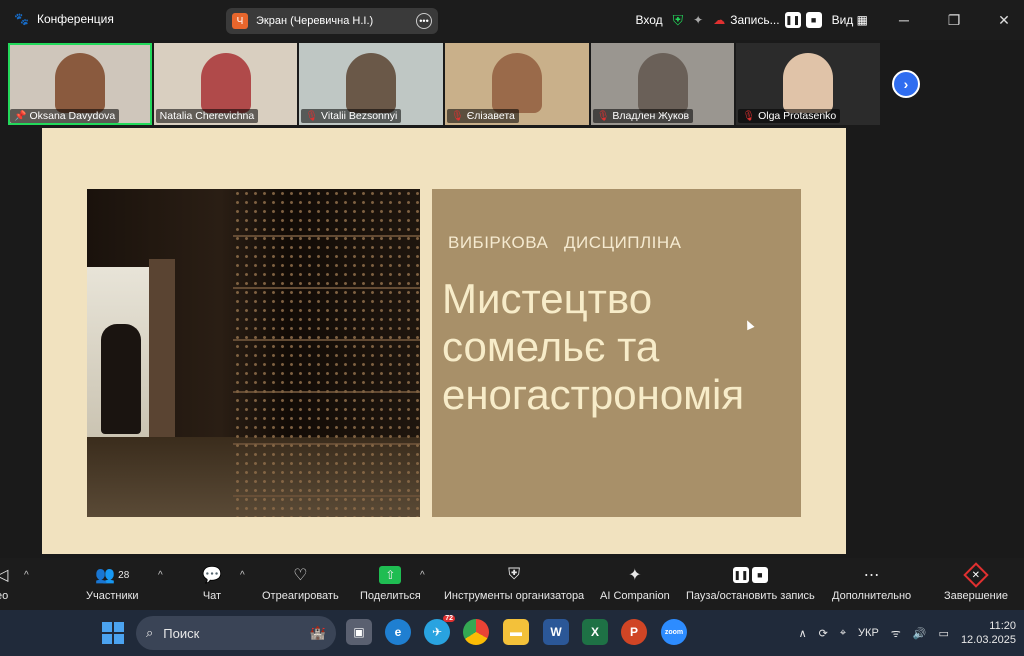 This screenshot has width=1024, height=656. What do you see at coordinates (662, 84) in the screenshot?
I see `participant-tile: 🎙 Владлен Жуков` at bounding box center [662, 84].